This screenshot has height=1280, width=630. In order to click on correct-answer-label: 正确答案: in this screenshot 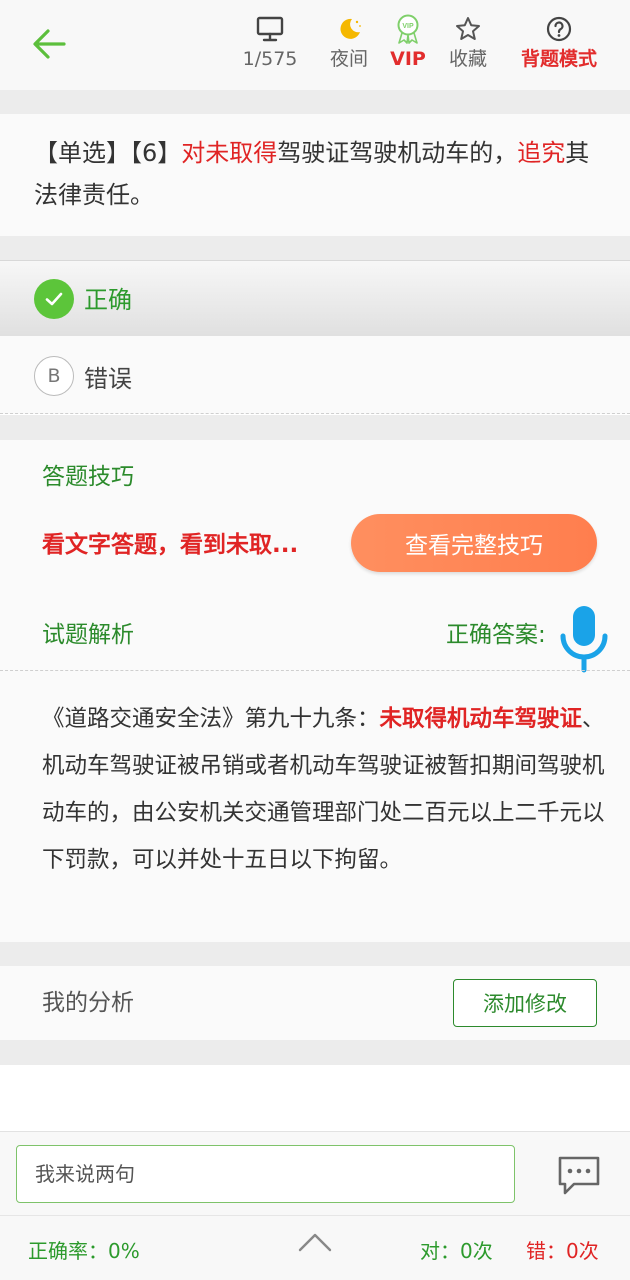, I will do `click(496, 635)`.